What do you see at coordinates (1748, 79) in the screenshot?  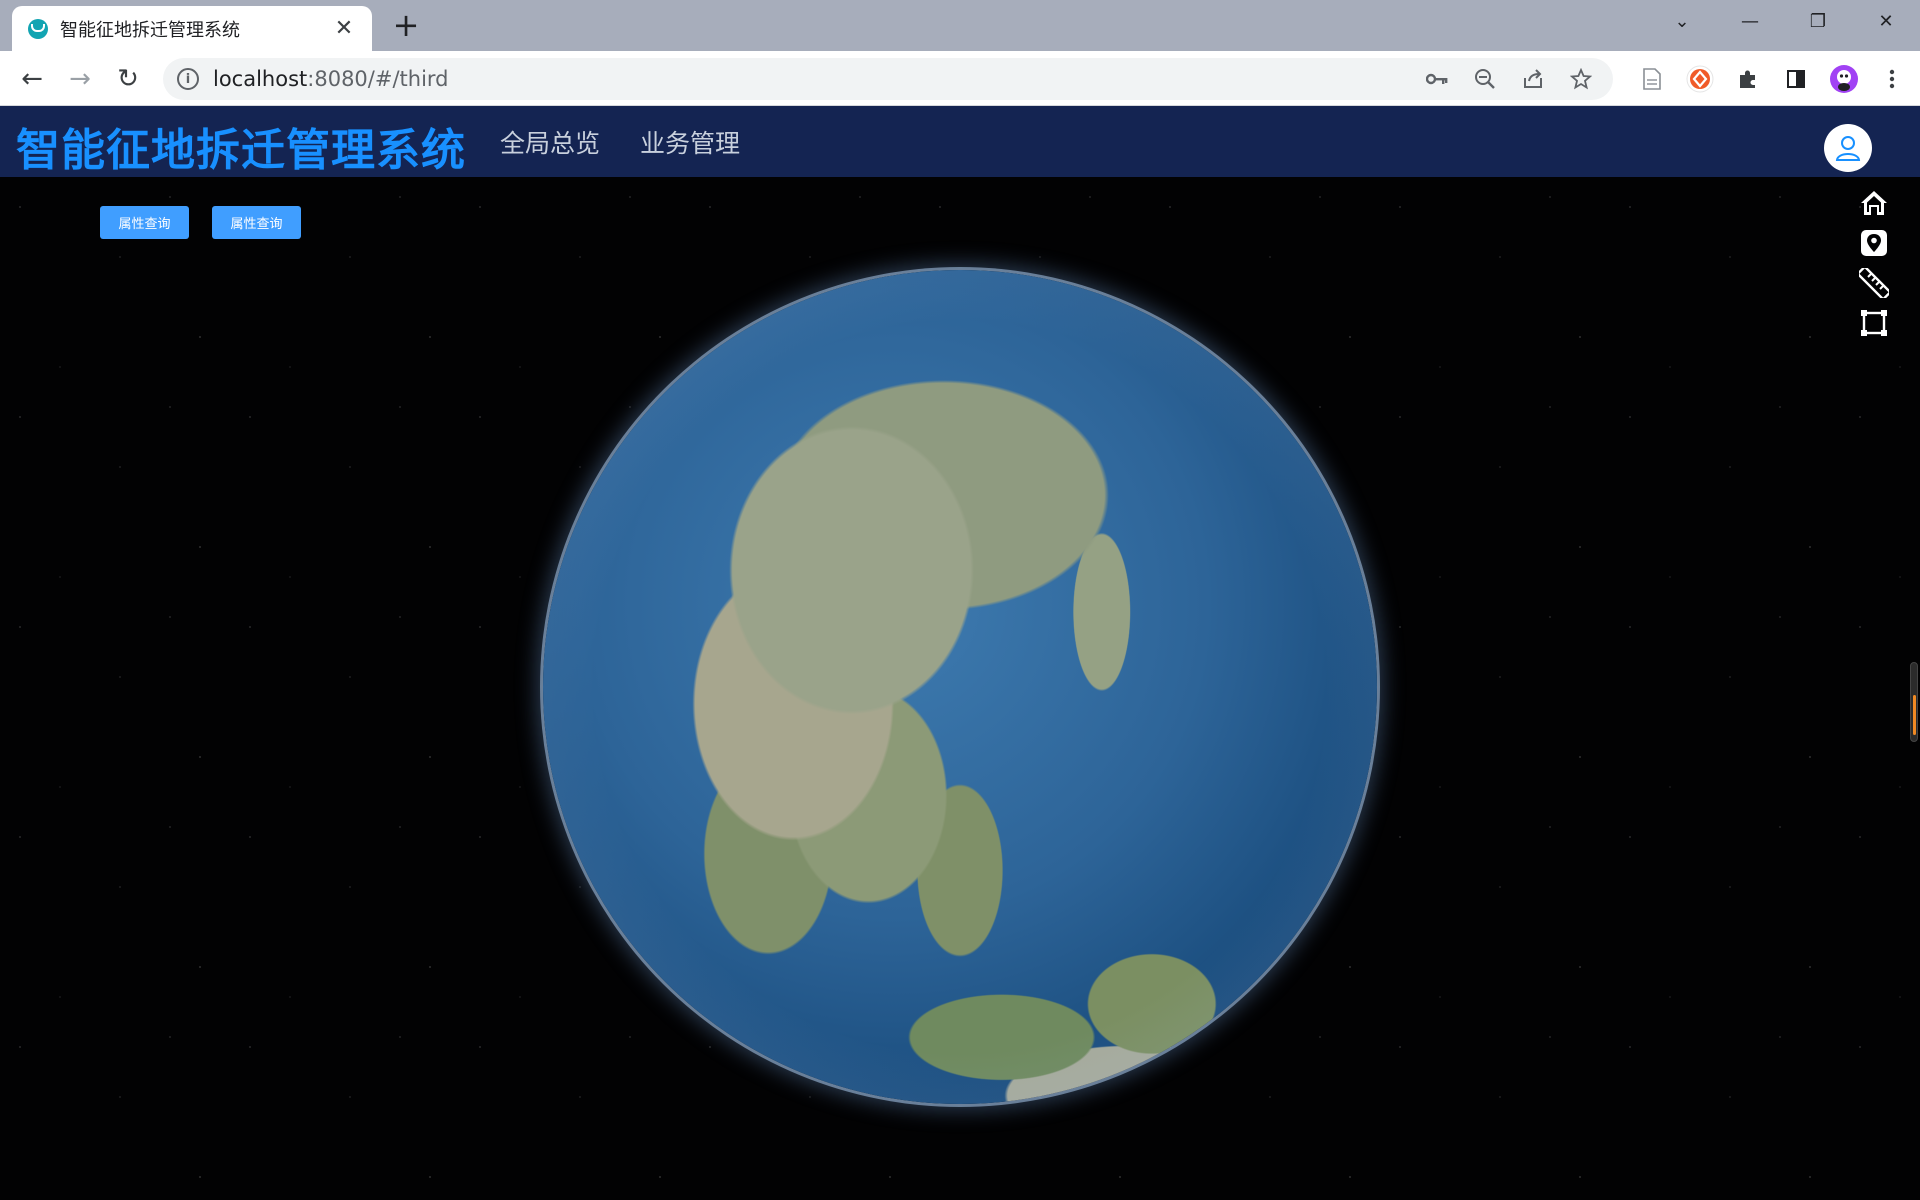 I see `puzzle-extensions-icon` at bounding box center [1748, 79].